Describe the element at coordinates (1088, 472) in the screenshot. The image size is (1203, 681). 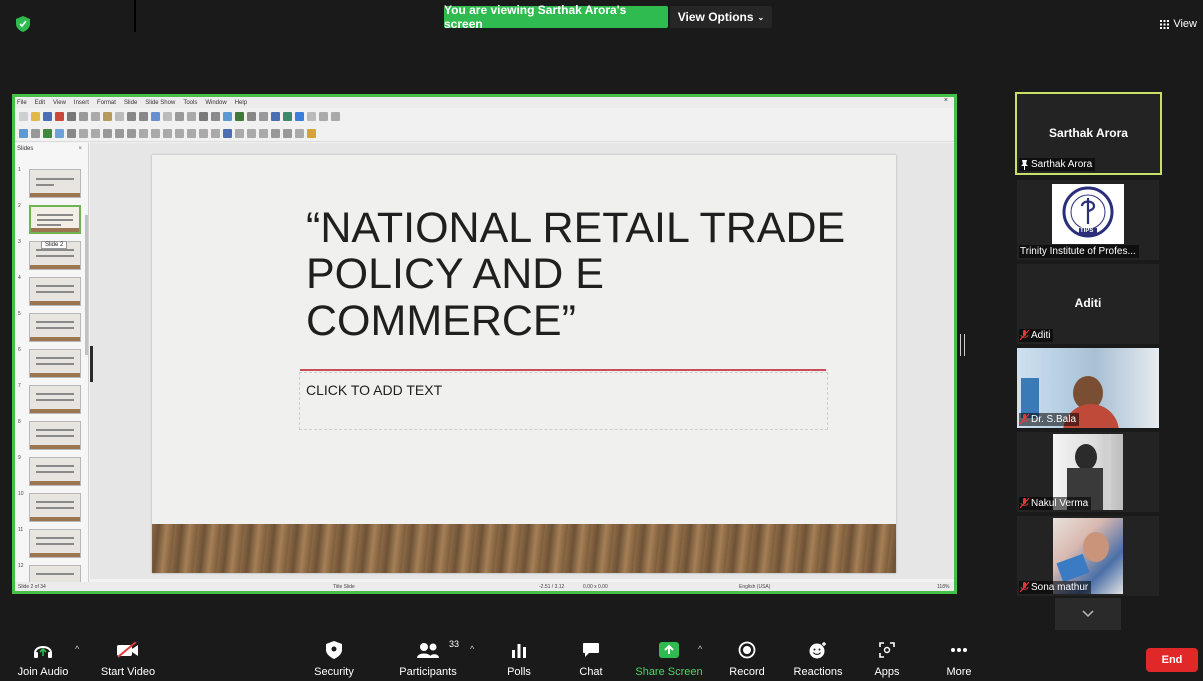
I see `participant-tile: Nakul Verma` at that location.